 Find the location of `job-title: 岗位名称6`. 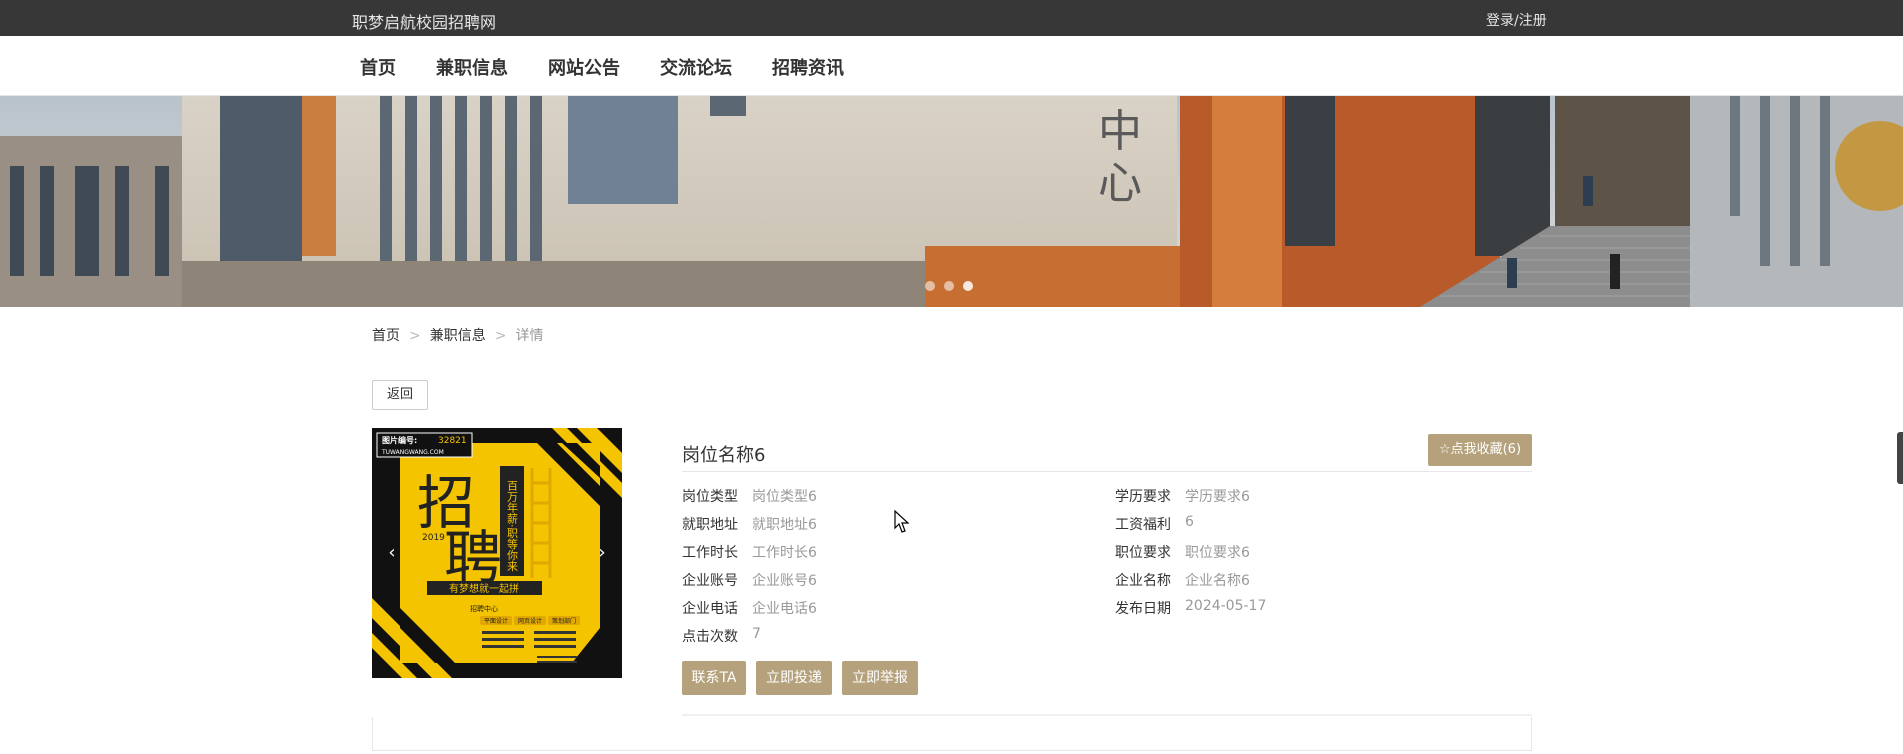

job-title: 岗位名称6 is located at coordinates (724, 455).